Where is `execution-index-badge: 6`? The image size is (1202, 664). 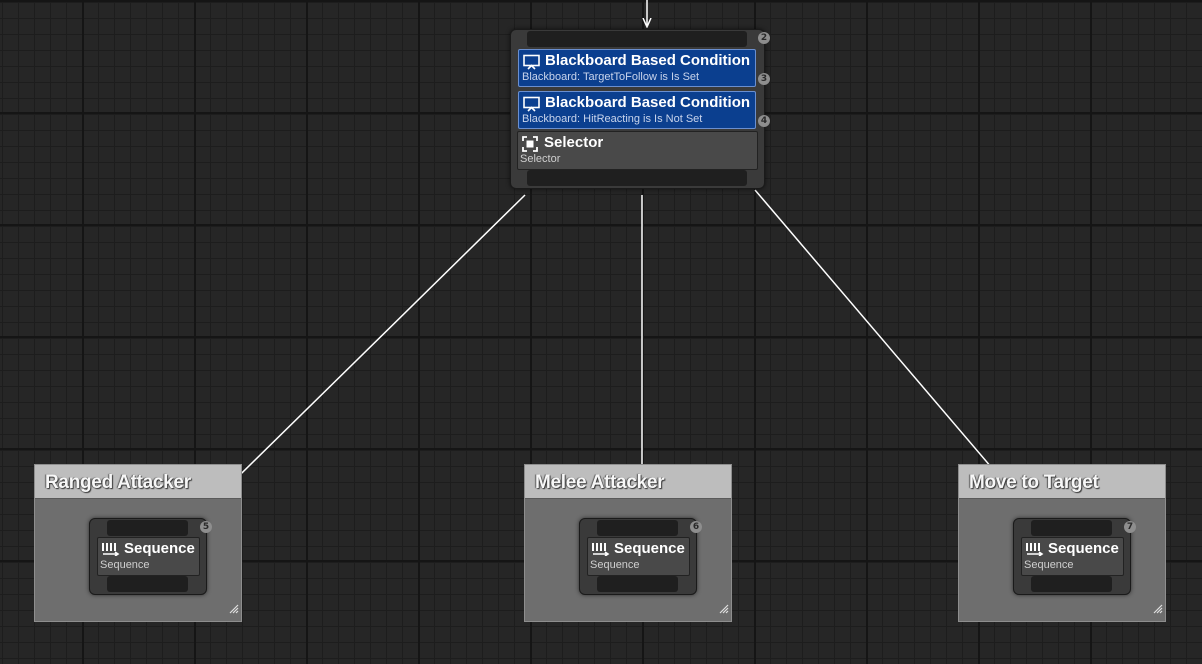
execution-index-badge: 6 is located at coordinates (696, 527).